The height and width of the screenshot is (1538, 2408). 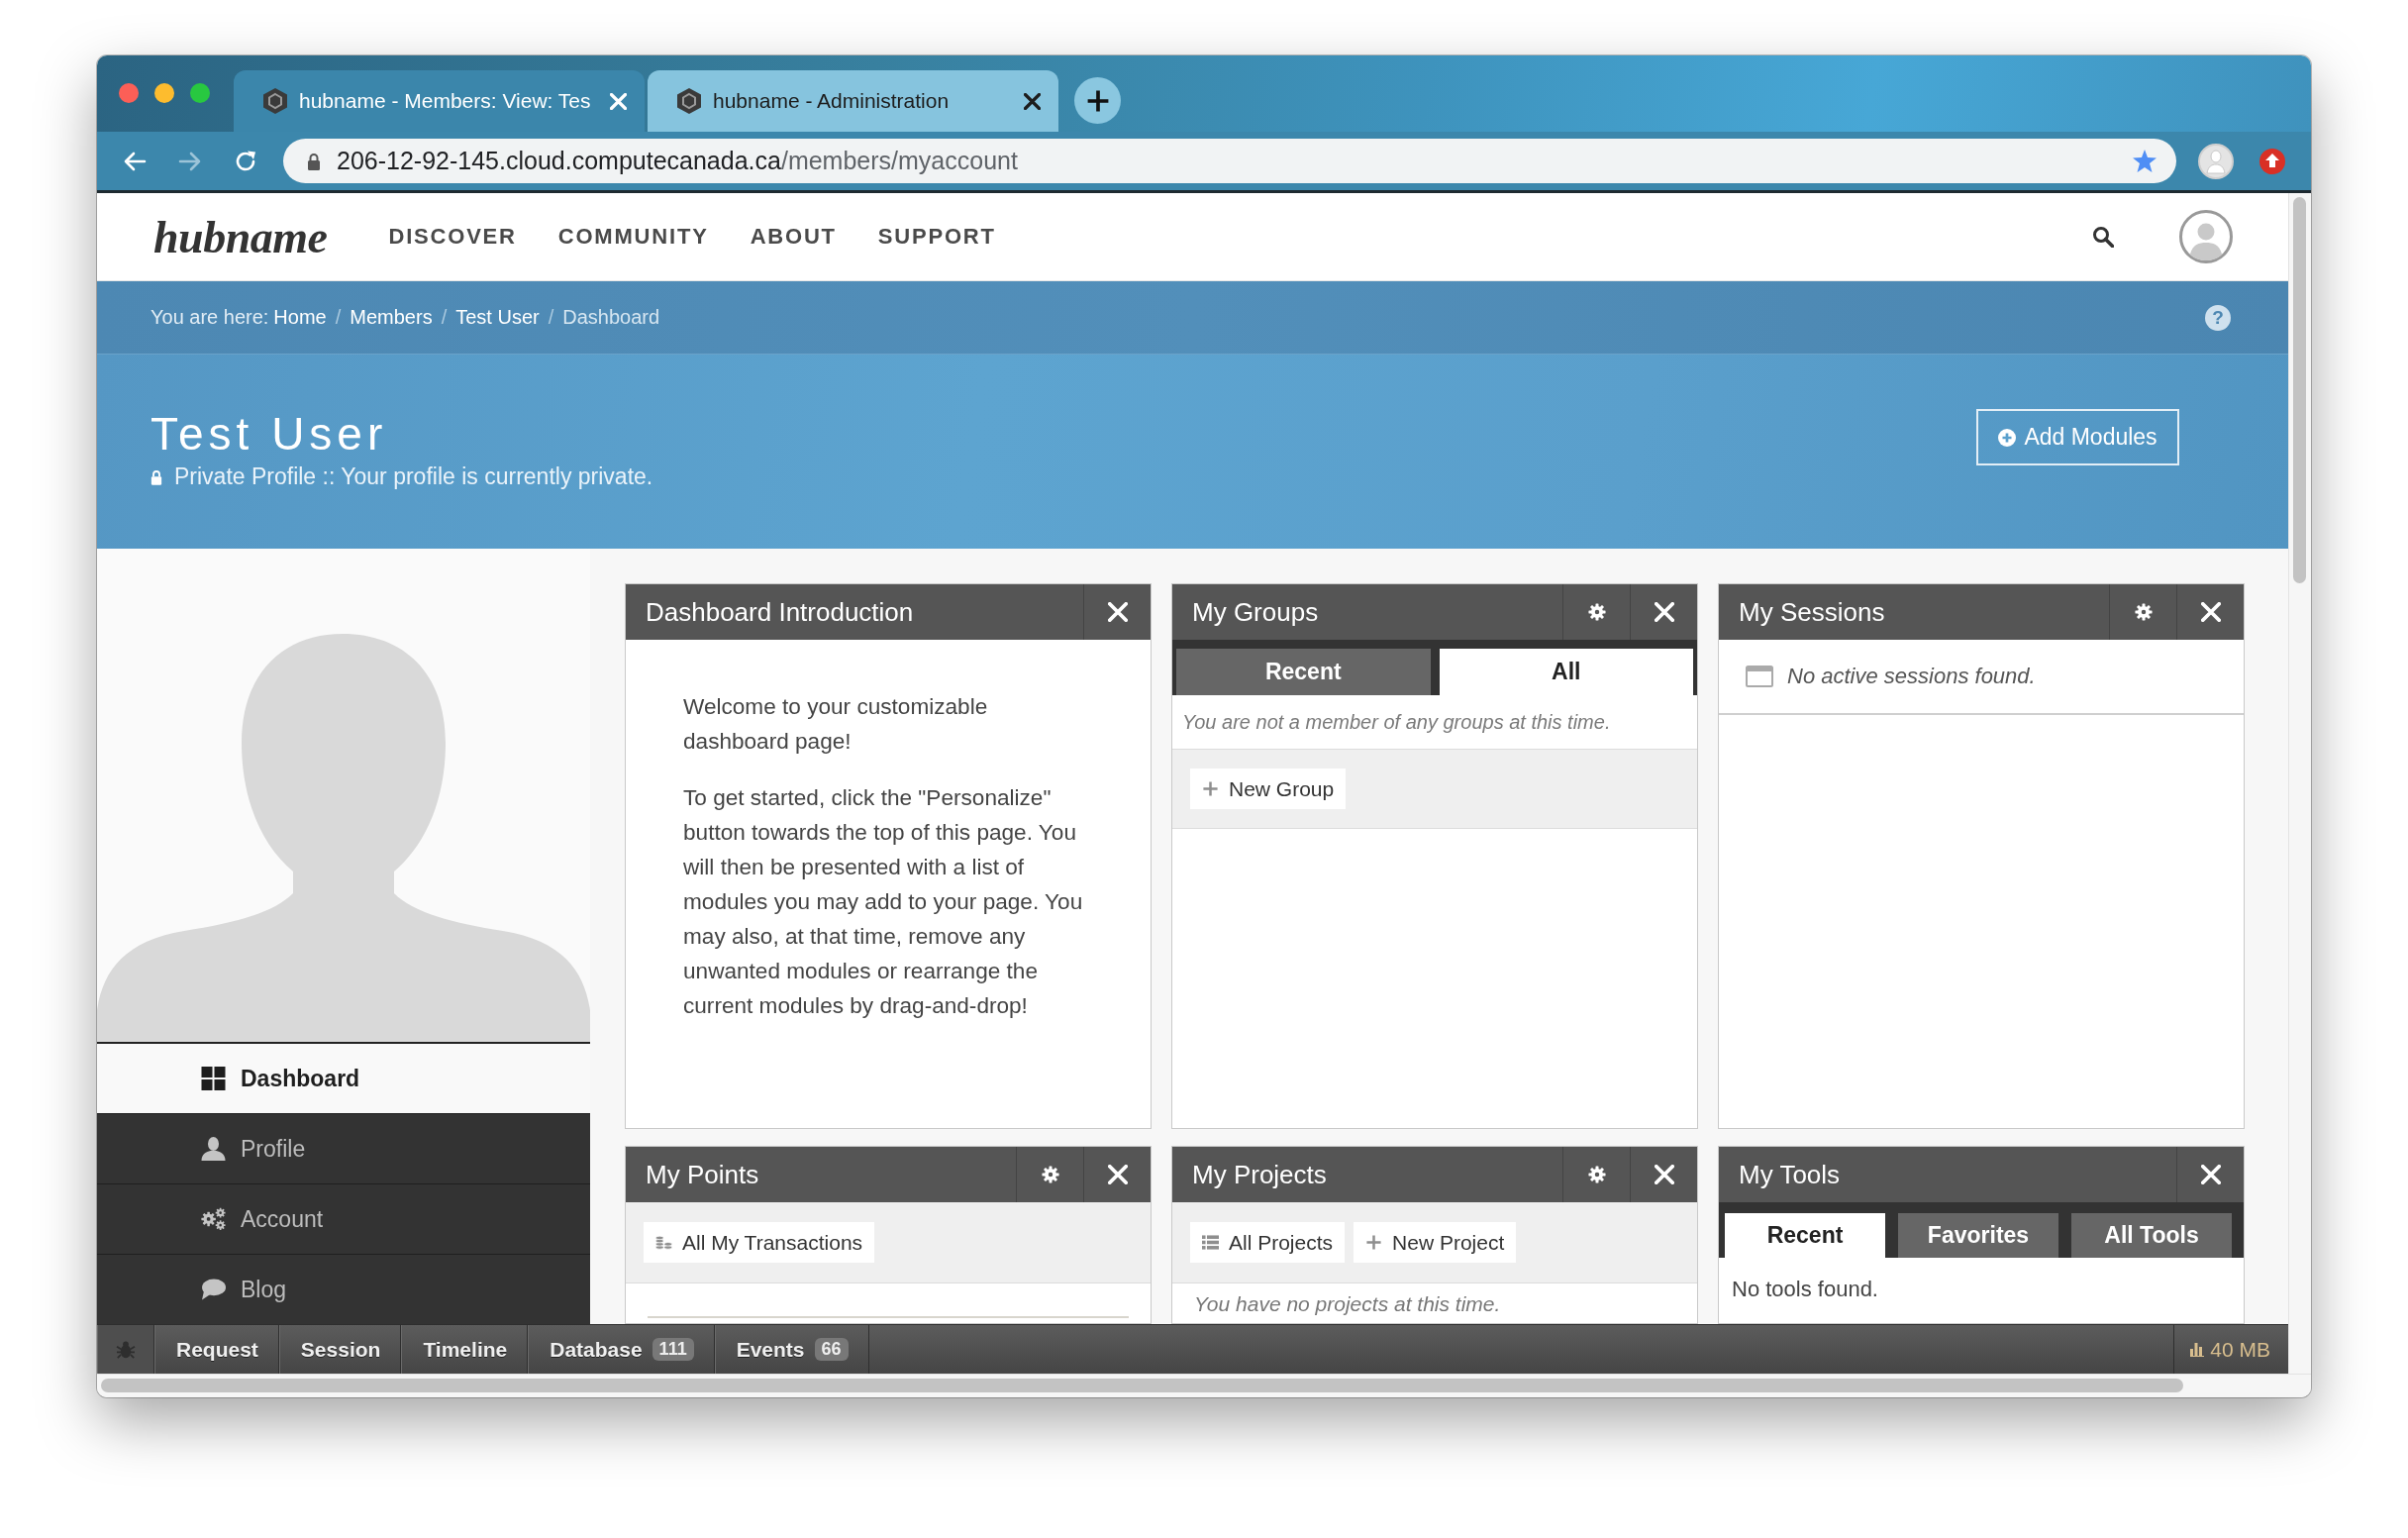 What do you see at coordinates (836, 724) in the screenshot?
I see `intro-paragraph: Welcome to your customizable dashboard page!` at bounding box center [836, 724].